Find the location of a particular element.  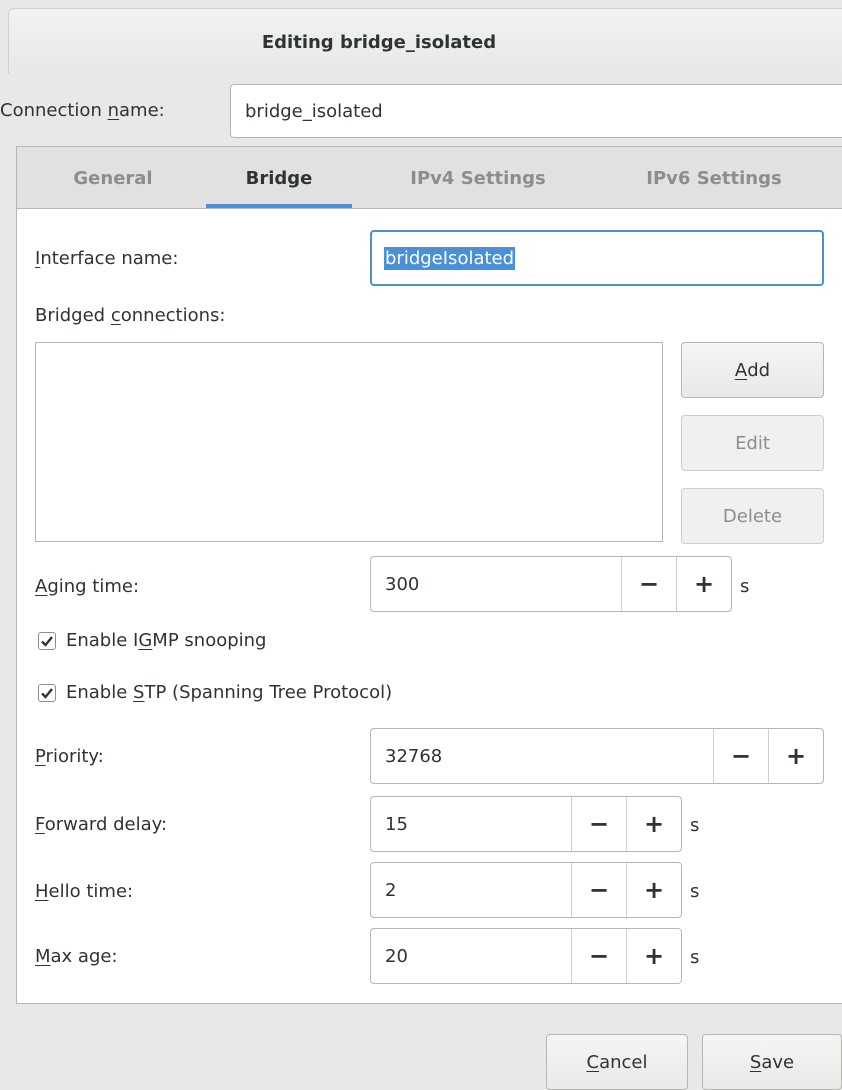

forward-delay-increment-button: + is located at coordinates (653, 824).